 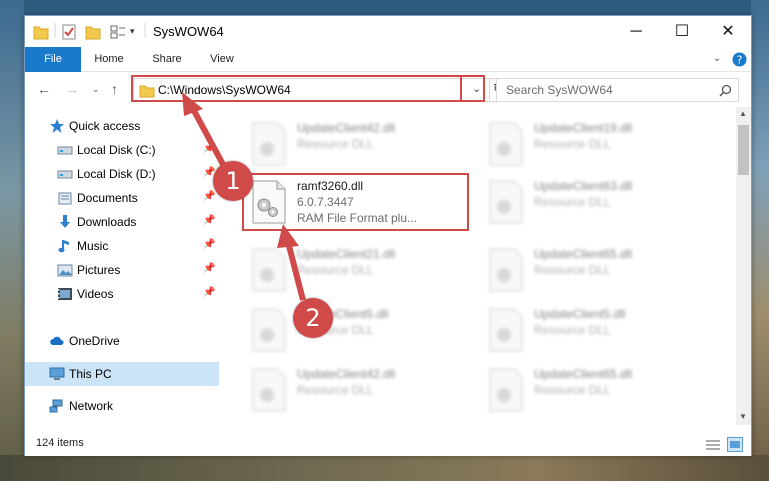 I want to click on arrow-to-file, so click(x=295, y=271).